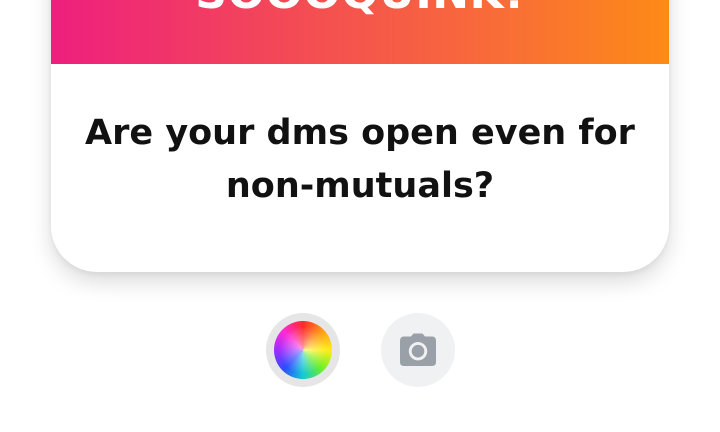 This screenshot has width=720, height=432. I want to click on color-button, so click(303, 350).